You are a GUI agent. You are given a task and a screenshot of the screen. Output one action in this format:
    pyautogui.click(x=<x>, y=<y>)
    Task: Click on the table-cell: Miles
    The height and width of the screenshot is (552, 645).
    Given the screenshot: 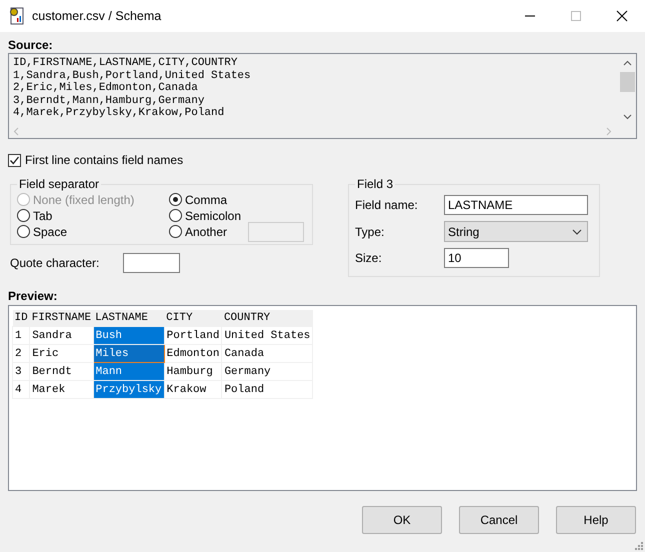 What is the action you would take?
    pyautogui.click(x=128, y=353)
    